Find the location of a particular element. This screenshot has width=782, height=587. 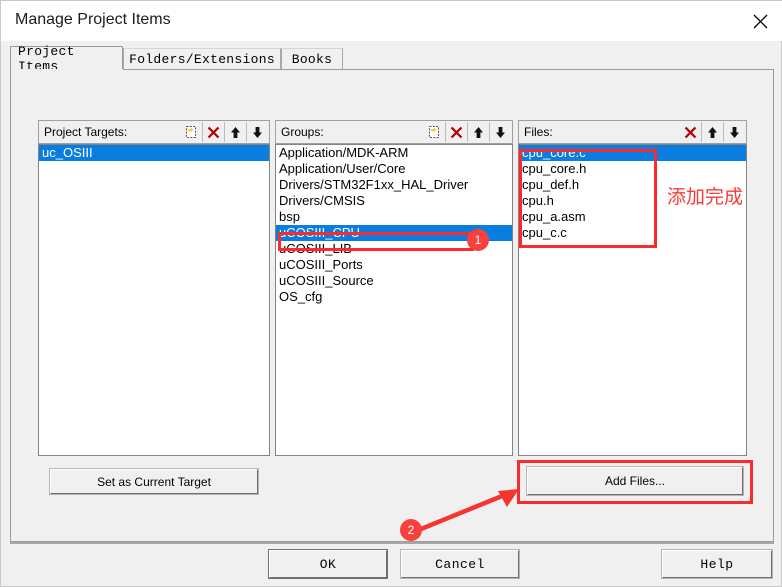

group-item: Drivers/STM32F1xx_HAL_Driver is located at coordinates (394, 185).